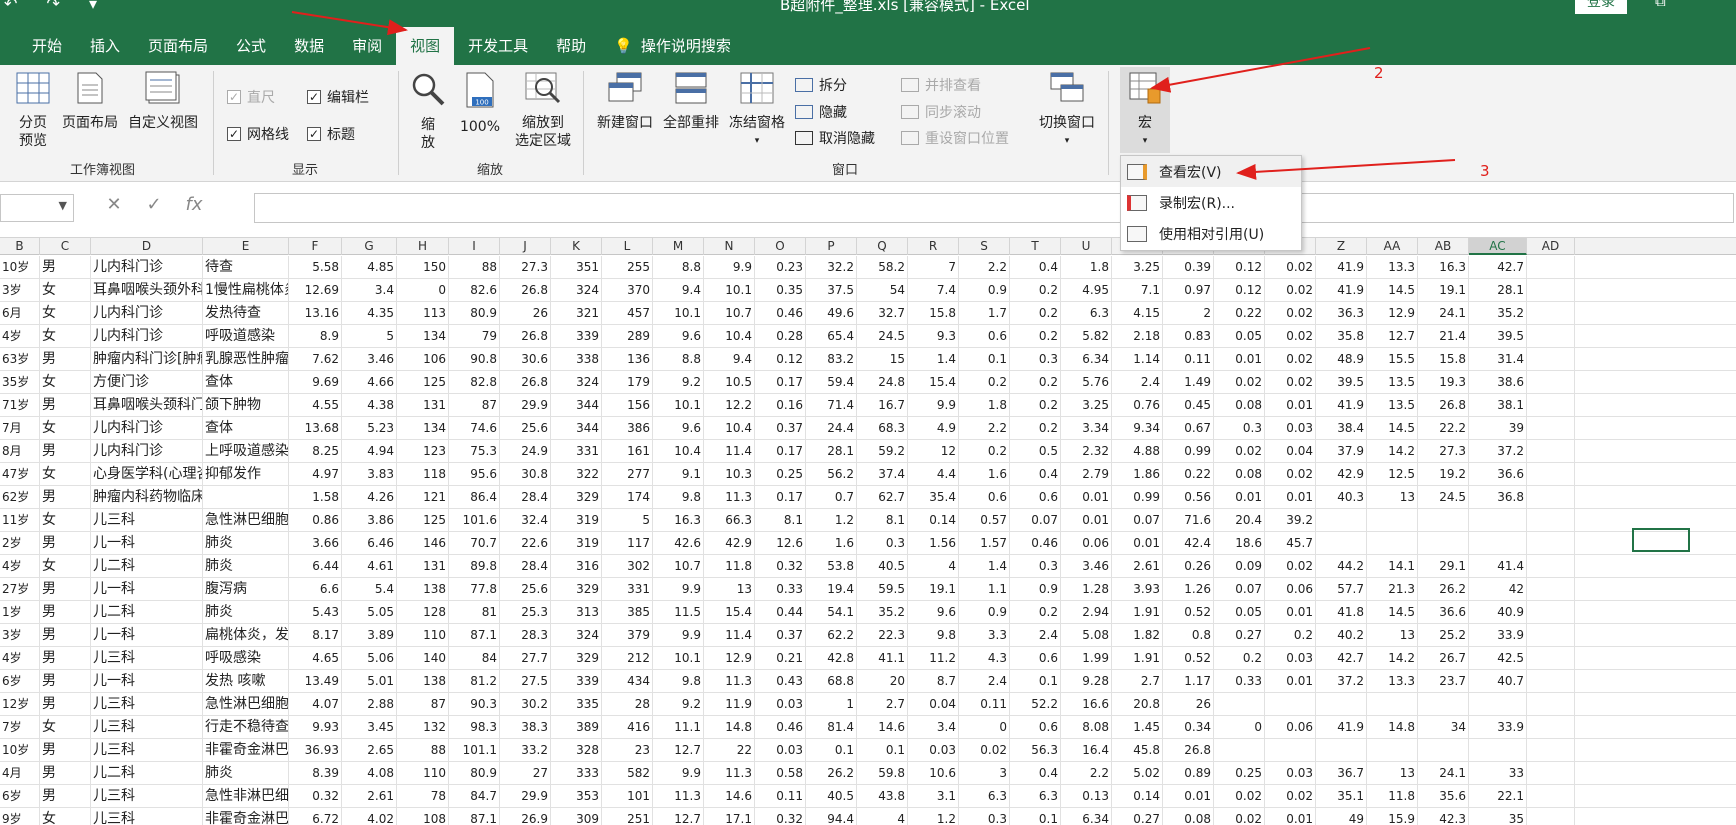 The width and height of the screenshot is (1736, 825). Describe the element at coordinates (147, 382) in the screenshot. I see `cell: 方便门诊` at that location.